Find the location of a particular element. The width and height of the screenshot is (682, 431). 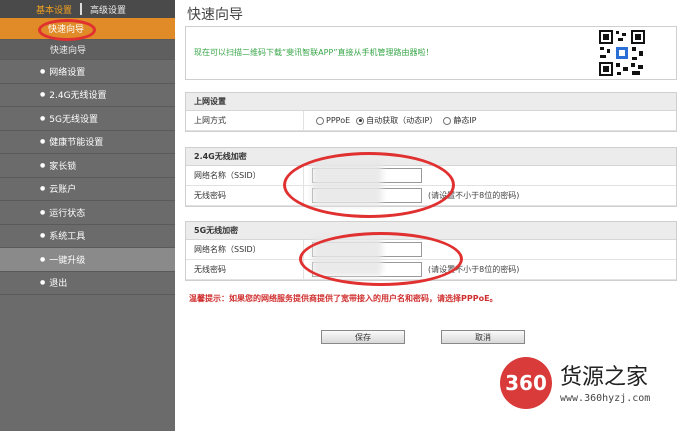

password-label: 无线密码 is located at coordinates (245, 269).